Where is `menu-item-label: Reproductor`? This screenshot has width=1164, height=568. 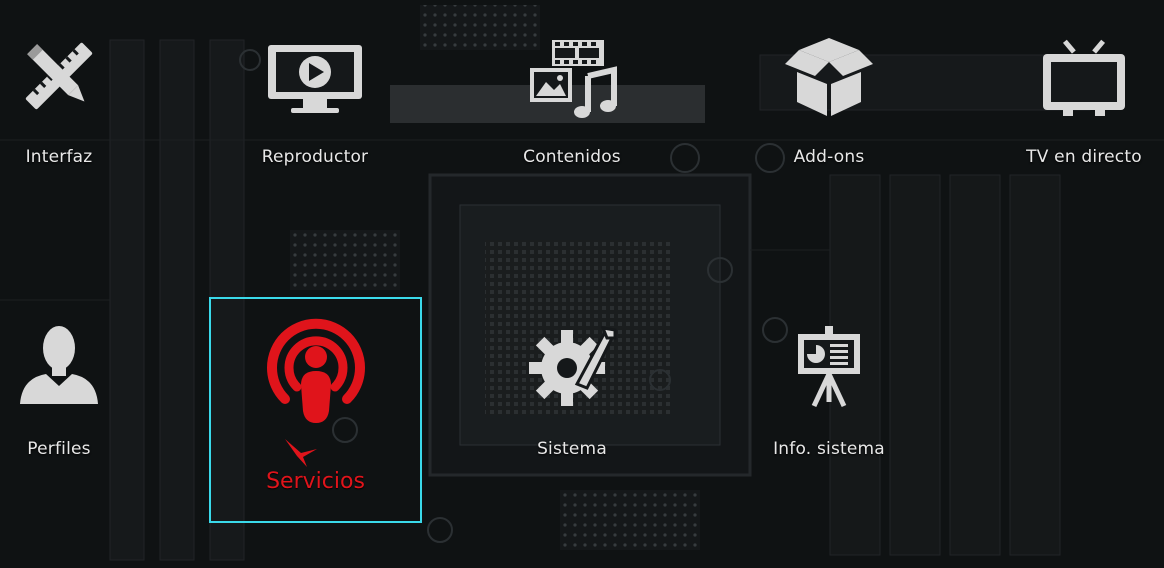
menu-item-label: Reproductor is located at coordinates (315, 157).